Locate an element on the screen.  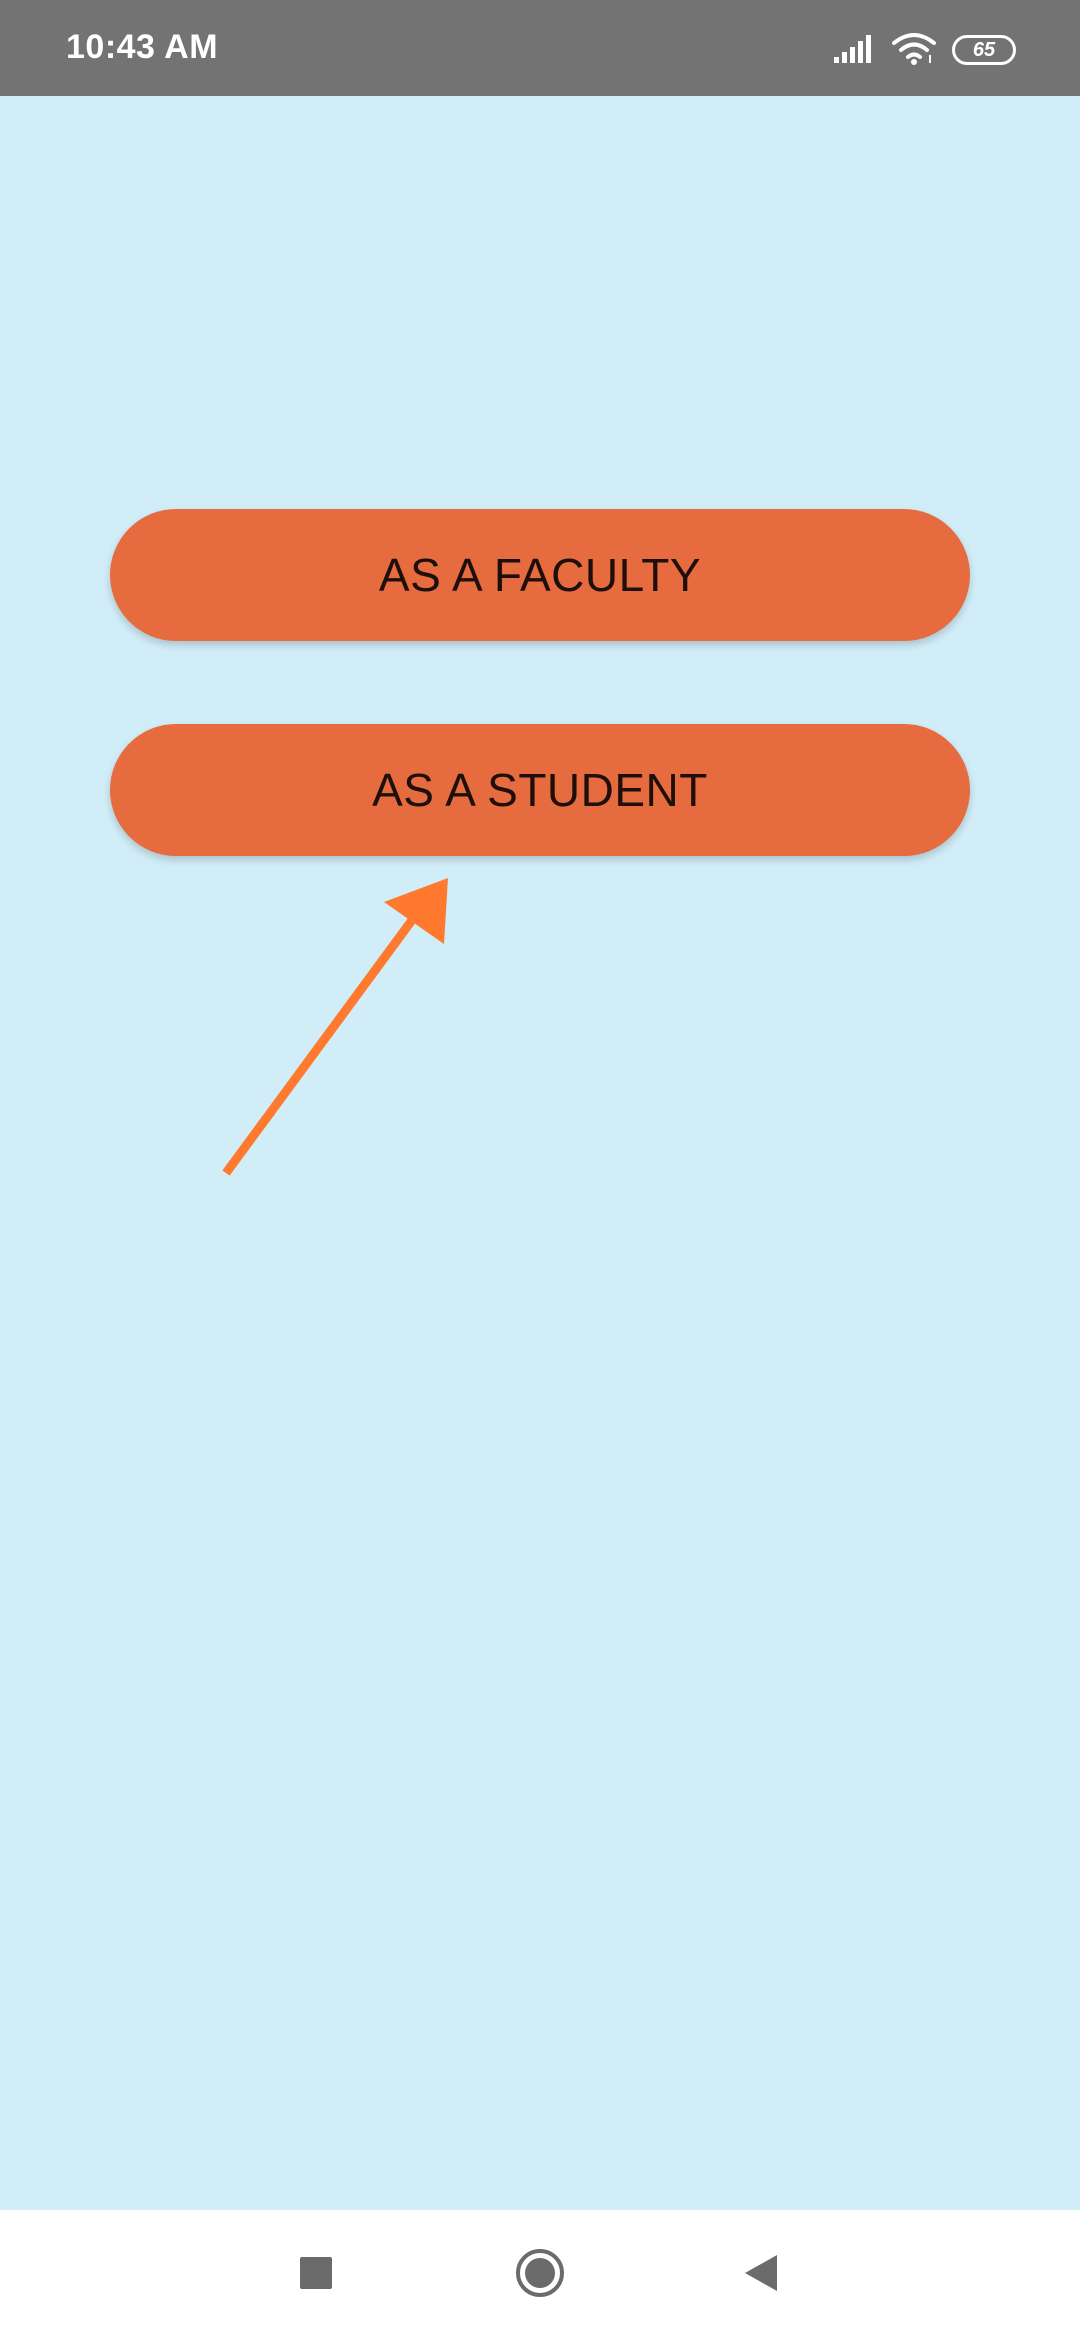
recents-button is located at coordinates (316, 2275).